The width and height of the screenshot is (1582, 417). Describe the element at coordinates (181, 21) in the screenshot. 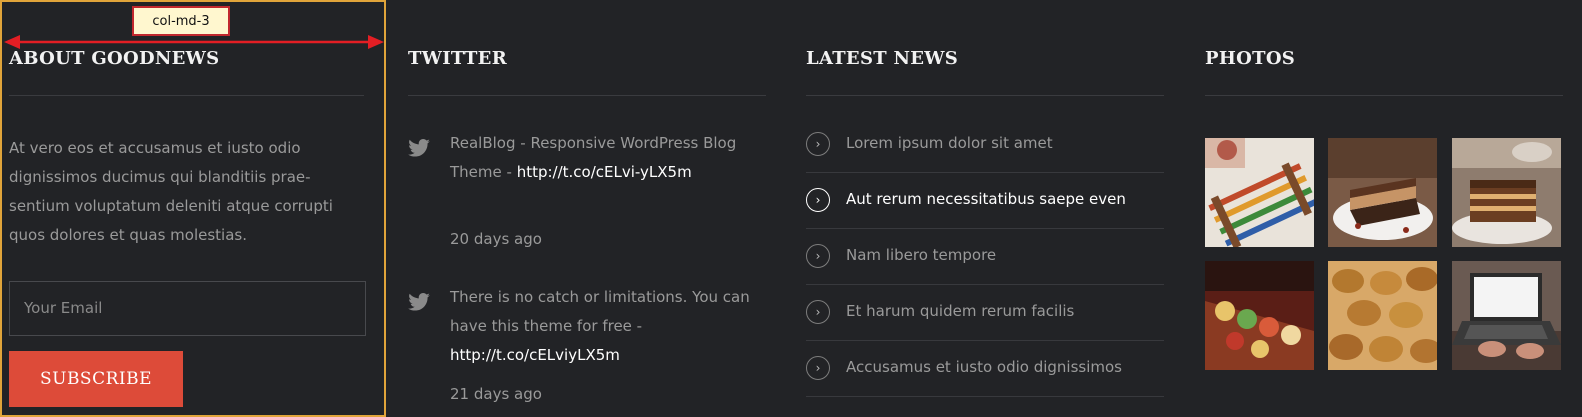

I see `column-class-label: col-md-3` at that location.